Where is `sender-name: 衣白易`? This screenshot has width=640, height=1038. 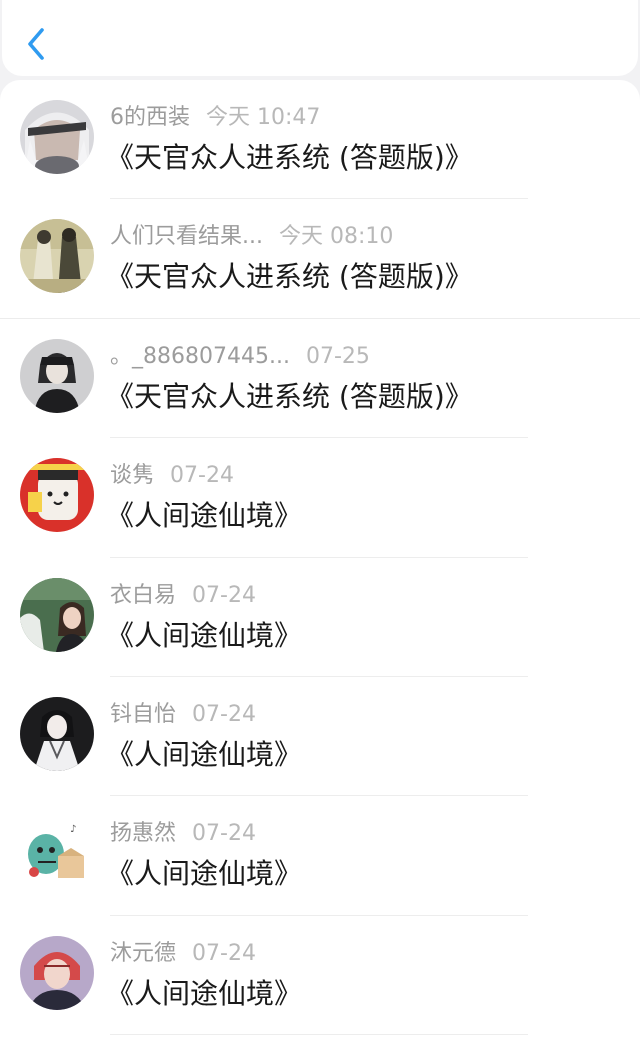 sender-name: 衣白易 is located at coordinates (143, 595).